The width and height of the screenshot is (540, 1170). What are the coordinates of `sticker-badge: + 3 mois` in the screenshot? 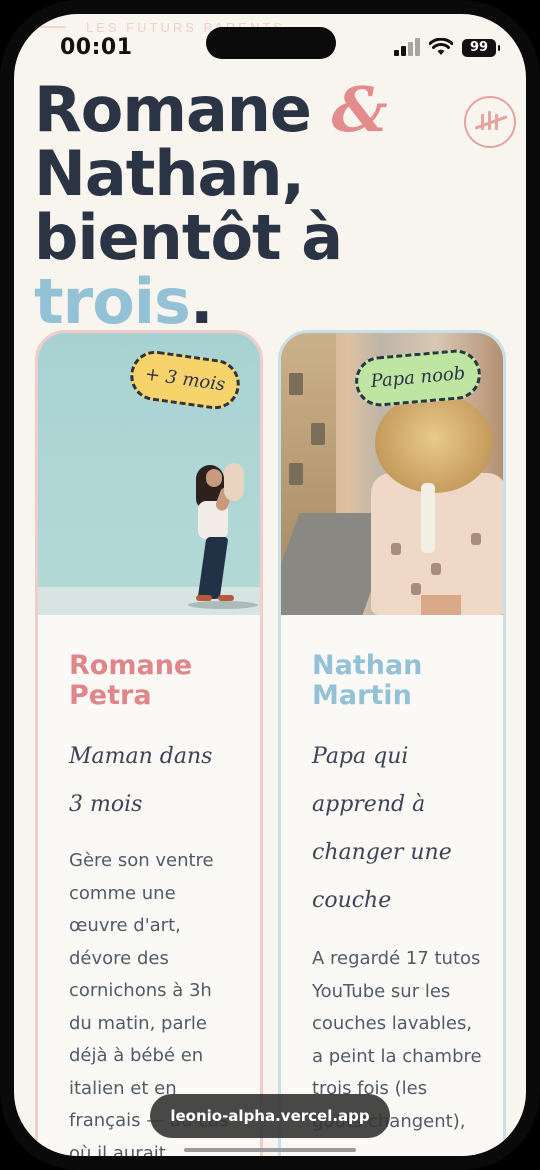 It's located at (185, 380).